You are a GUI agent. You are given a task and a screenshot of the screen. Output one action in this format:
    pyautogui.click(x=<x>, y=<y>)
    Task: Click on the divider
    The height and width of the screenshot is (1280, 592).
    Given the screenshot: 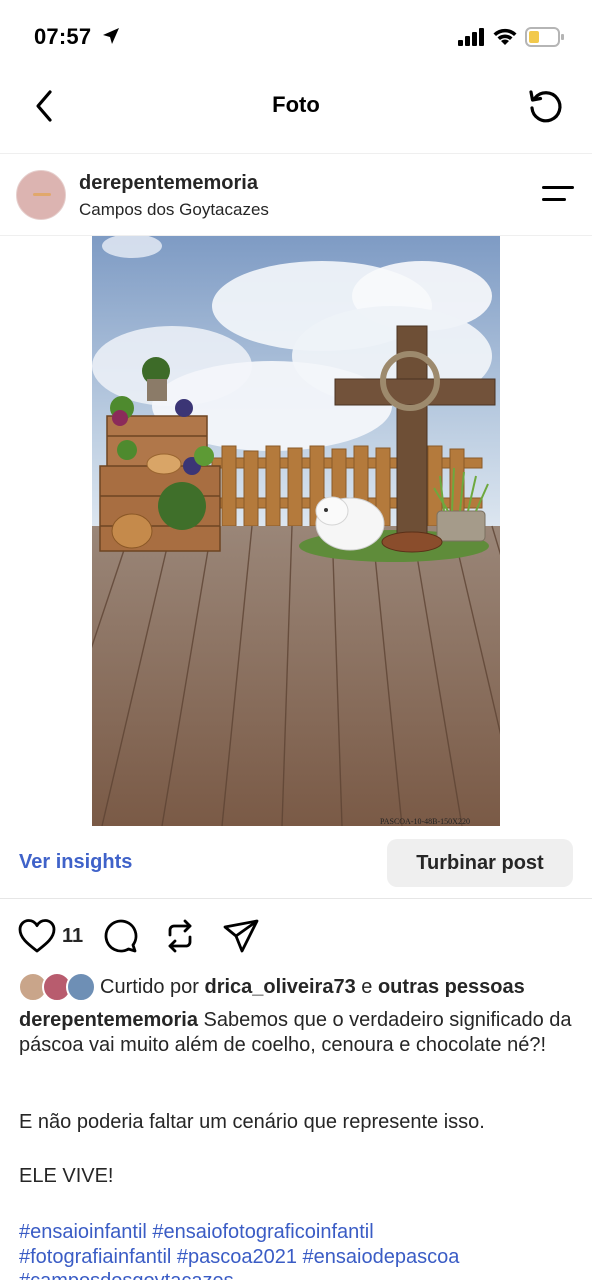 What is the action you would take?
    pyautogui.click(x=296, y=898)
    